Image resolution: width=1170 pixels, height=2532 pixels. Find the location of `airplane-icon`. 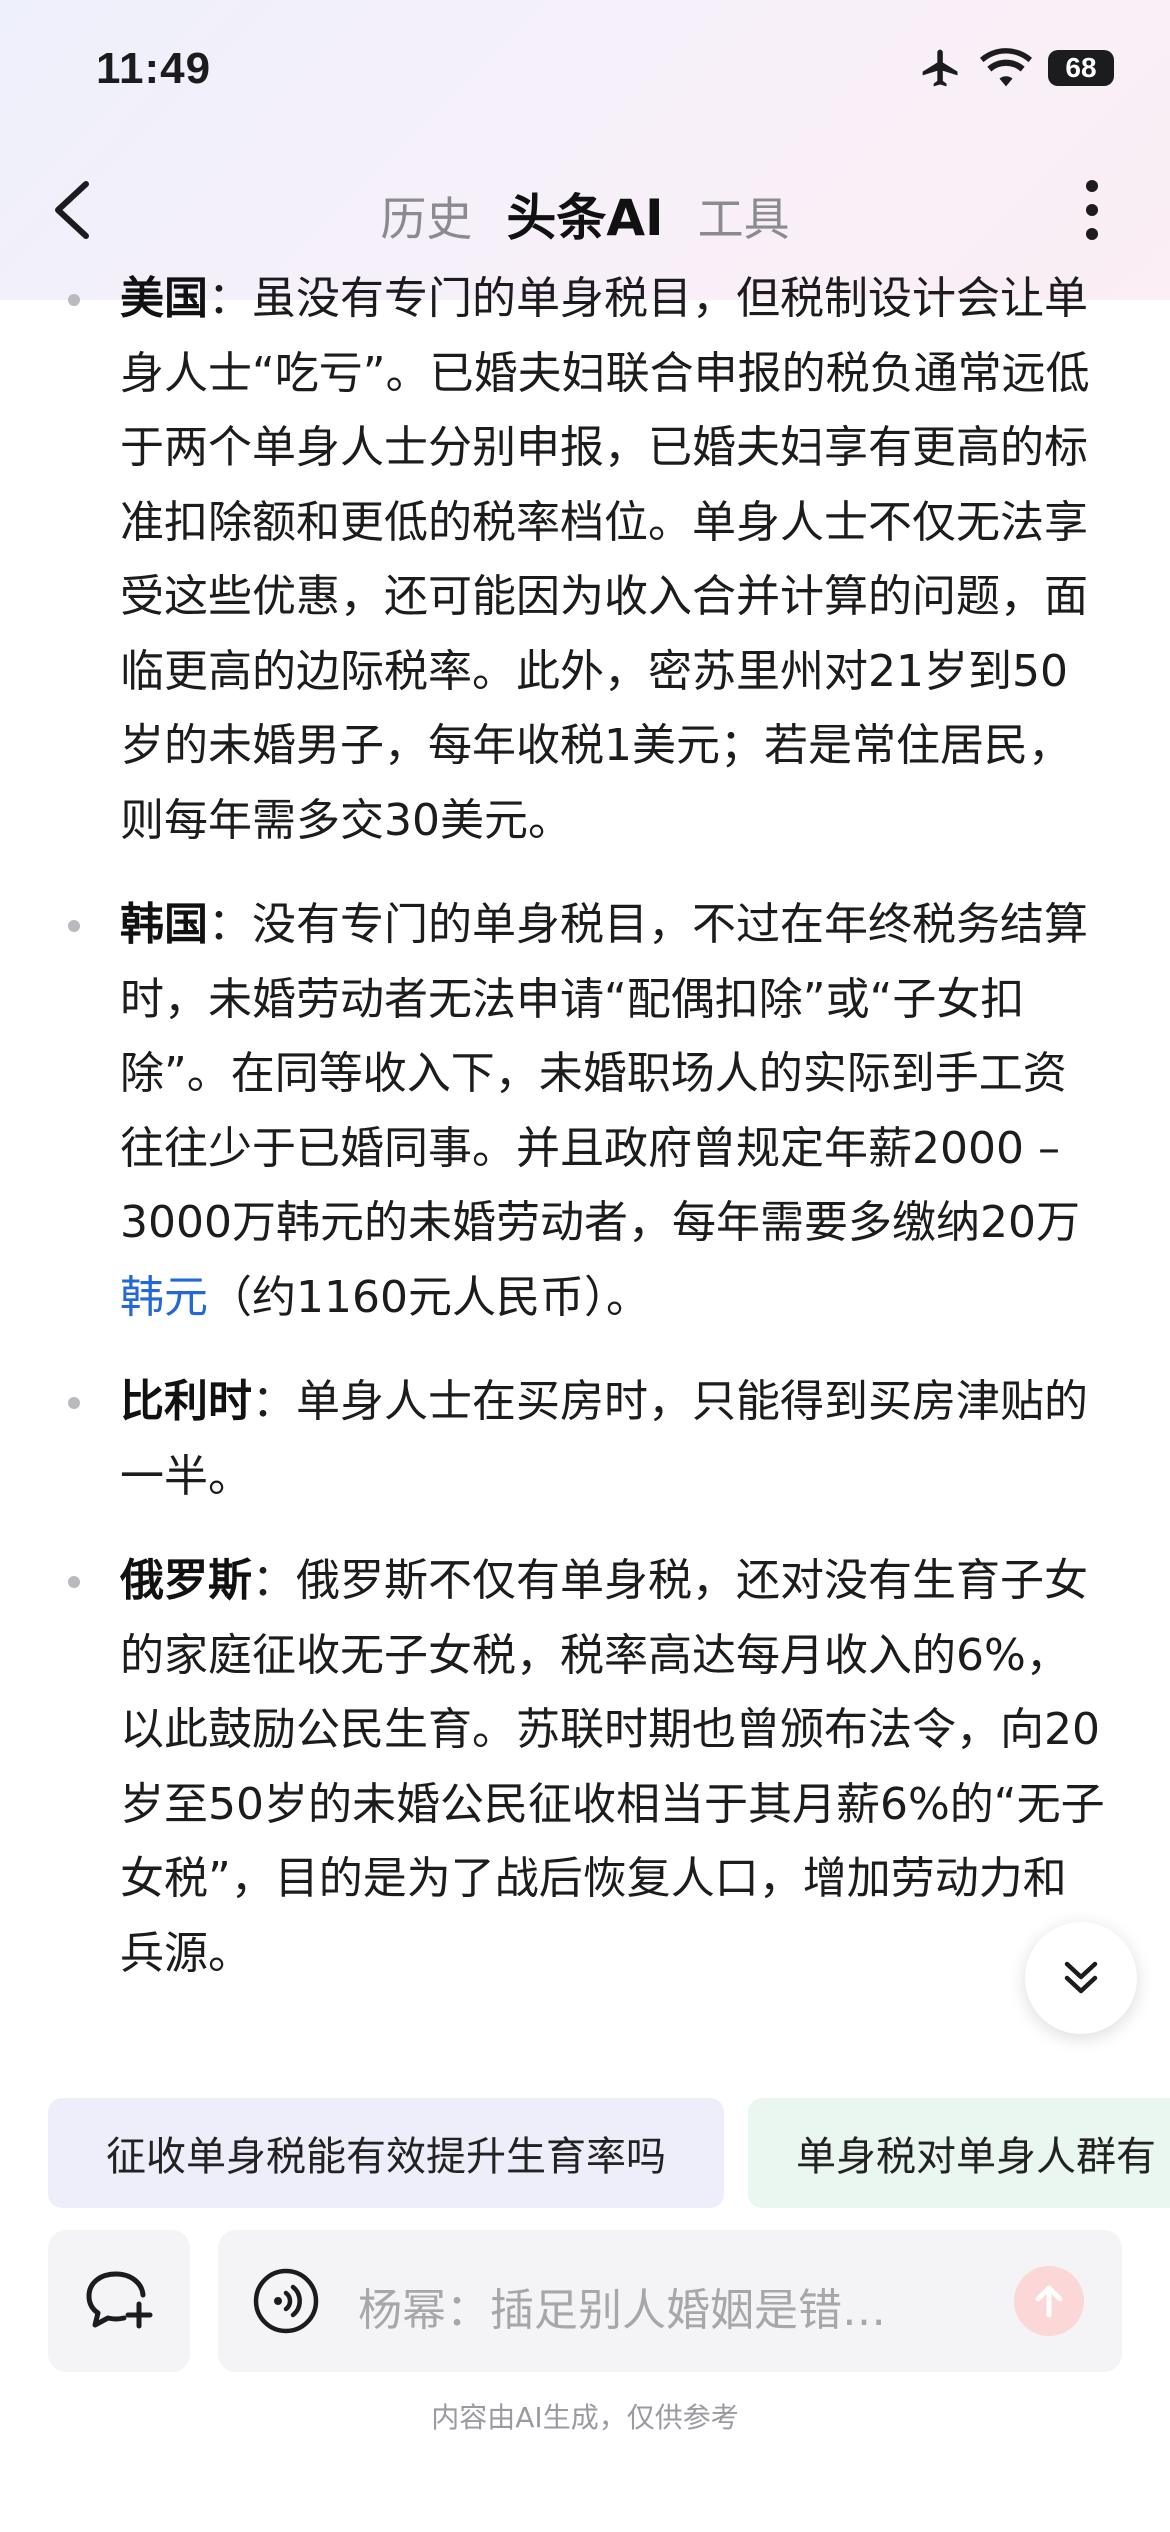

airplane-icon is located at coordinates (940, 68).